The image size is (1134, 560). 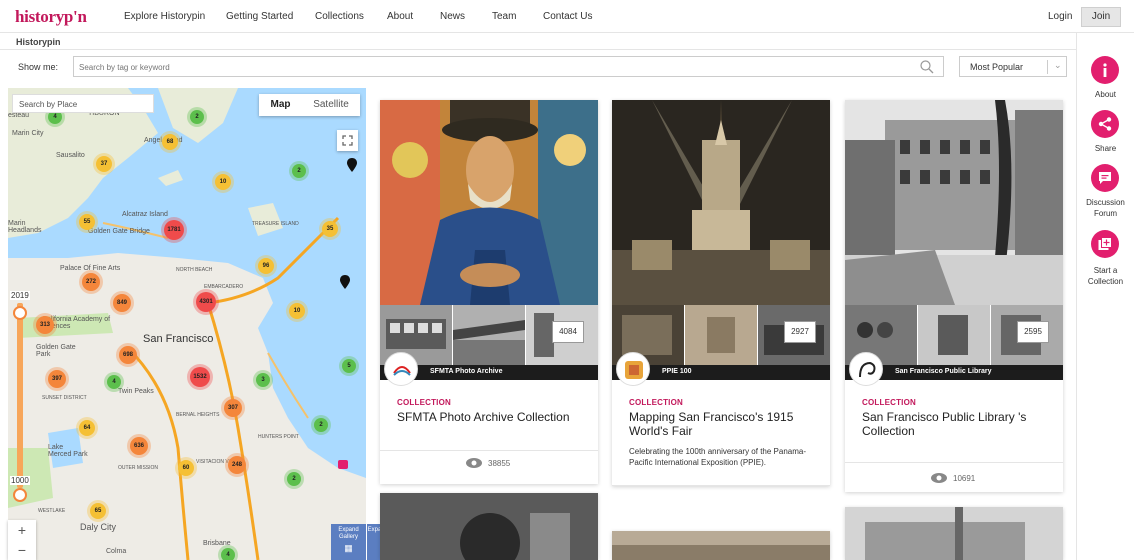 What do you see at coordinates (51, 17) in the screenshot?
I see `historypin-logo: historyp'n` at bounding box center [51, 17].